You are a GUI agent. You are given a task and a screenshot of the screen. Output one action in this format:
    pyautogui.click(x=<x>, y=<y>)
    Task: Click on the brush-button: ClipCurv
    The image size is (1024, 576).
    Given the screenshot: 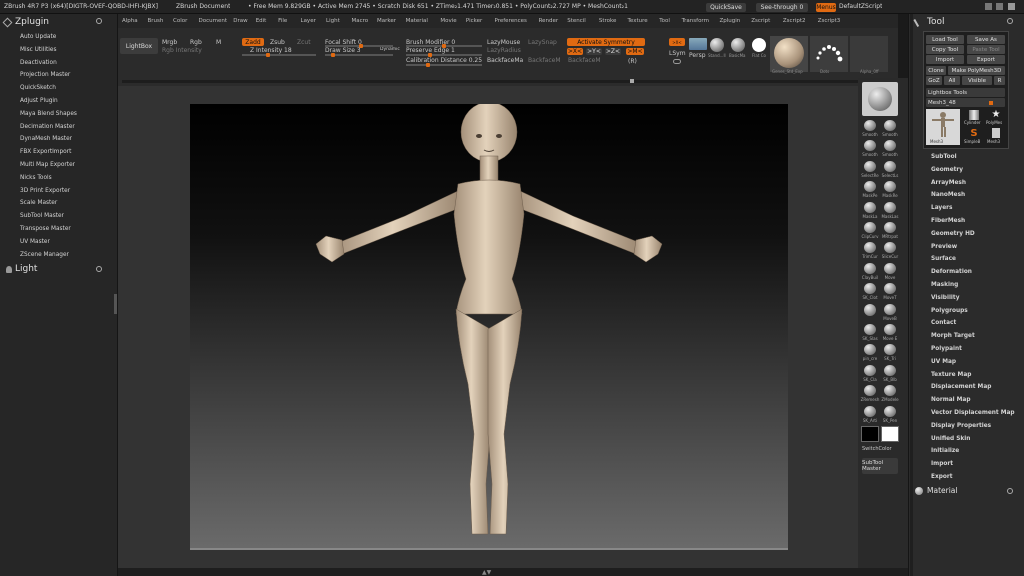 What is the action you would take?
    pyautogui.click(x=870, y=230)
    